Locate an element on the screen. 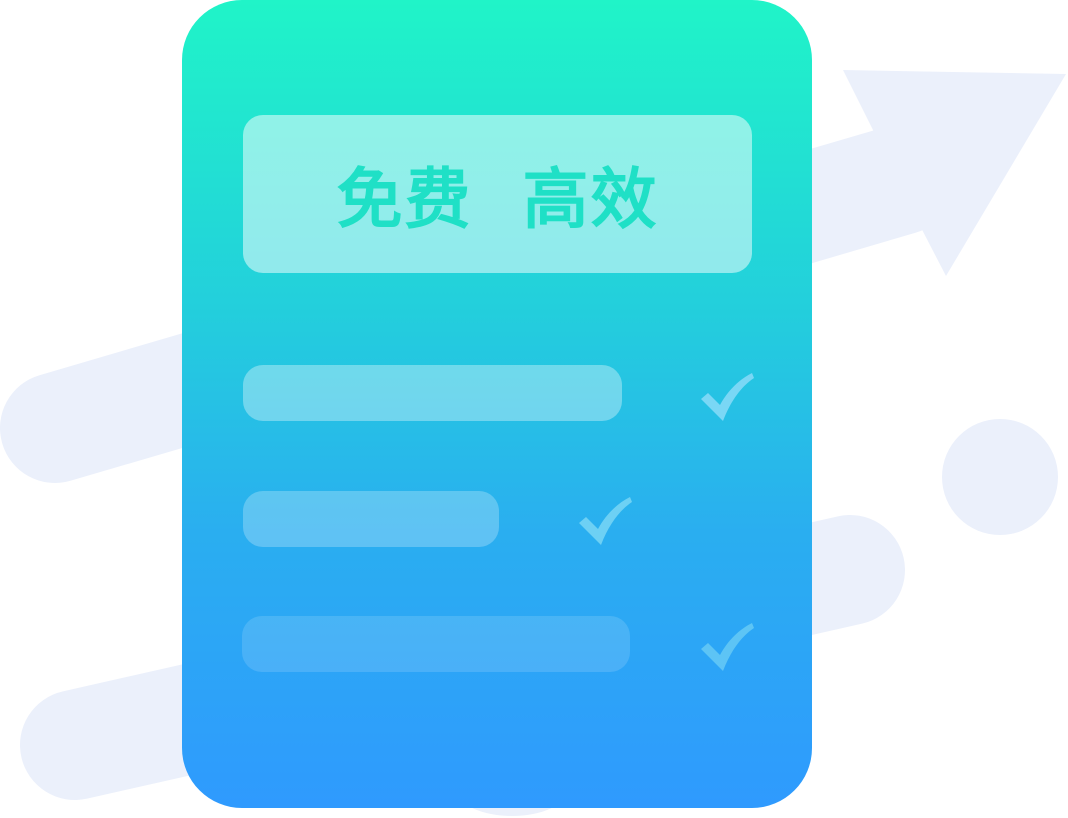 This screenshot has height=818, width=1068. title-banner: 免费 高效 is located at coordinates (497, 194).